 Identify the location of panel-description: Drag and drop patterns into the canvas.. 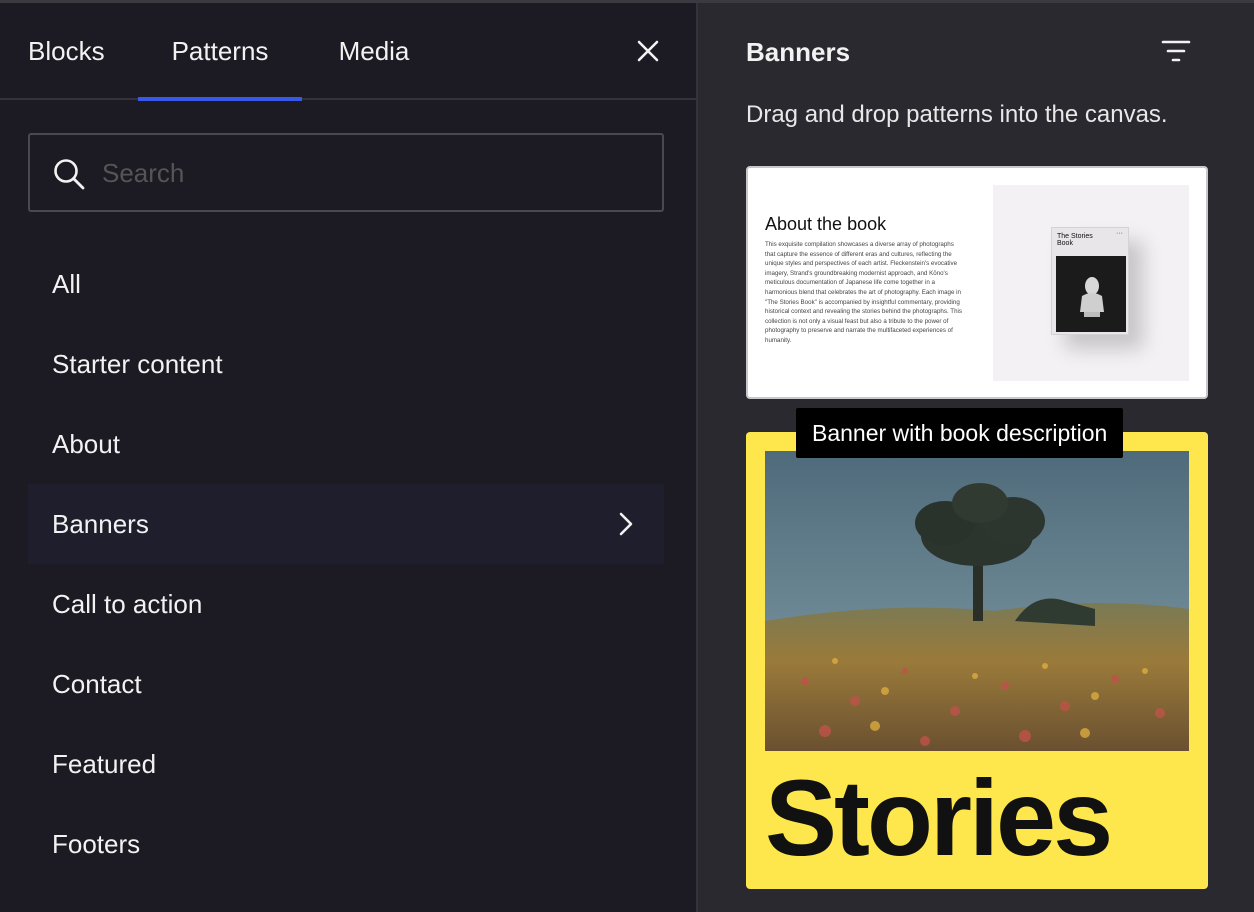
(957, 114).